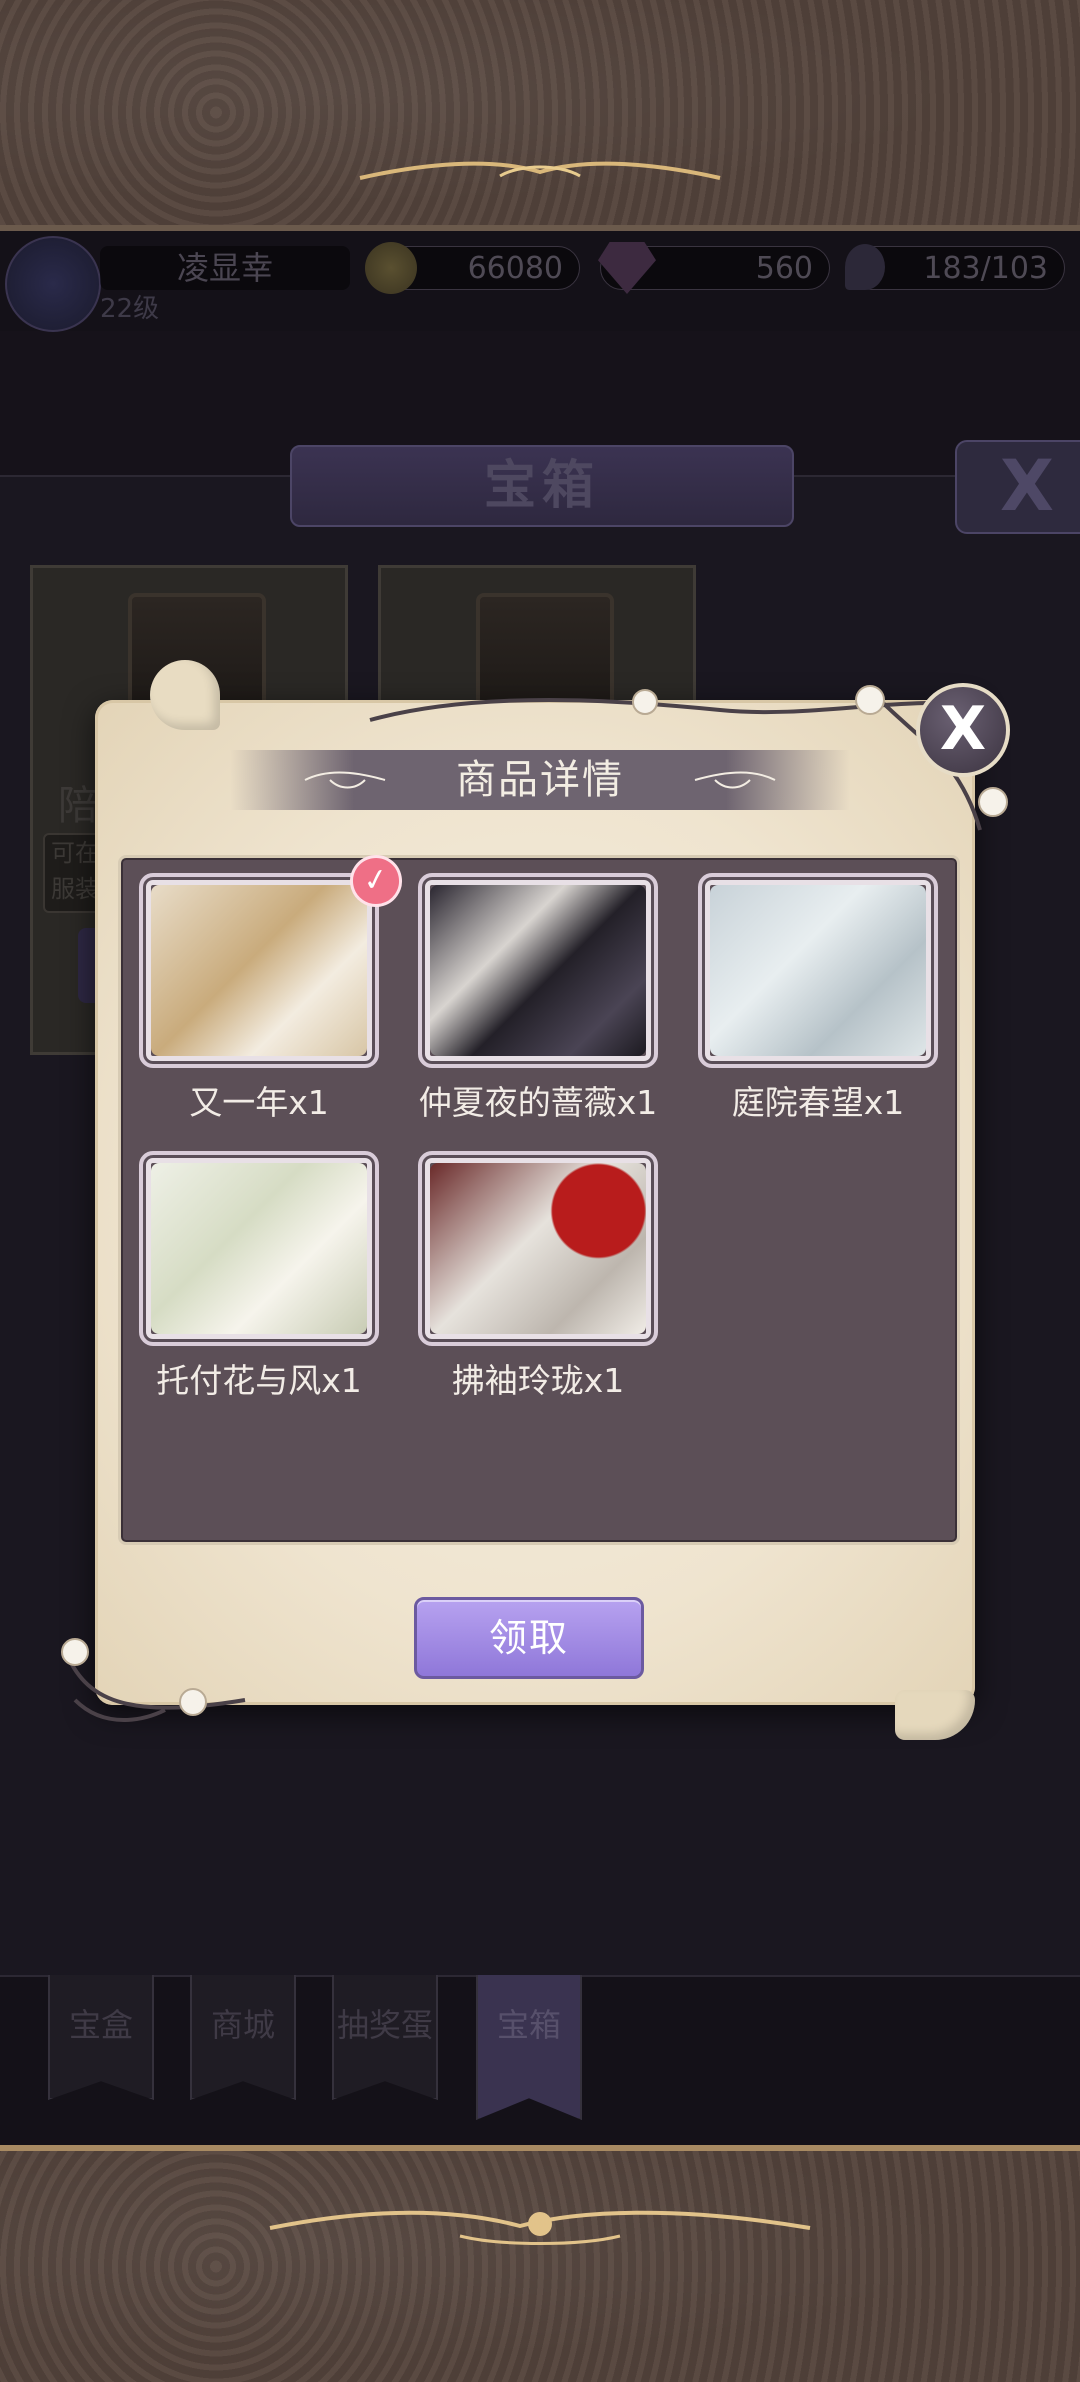 The width and height of the screenshot is (1080, 2382). What do you see at coordinates (1017, 487) in the screenshot?
I see `background-close-button: X` at bounding box center [1017, 487].